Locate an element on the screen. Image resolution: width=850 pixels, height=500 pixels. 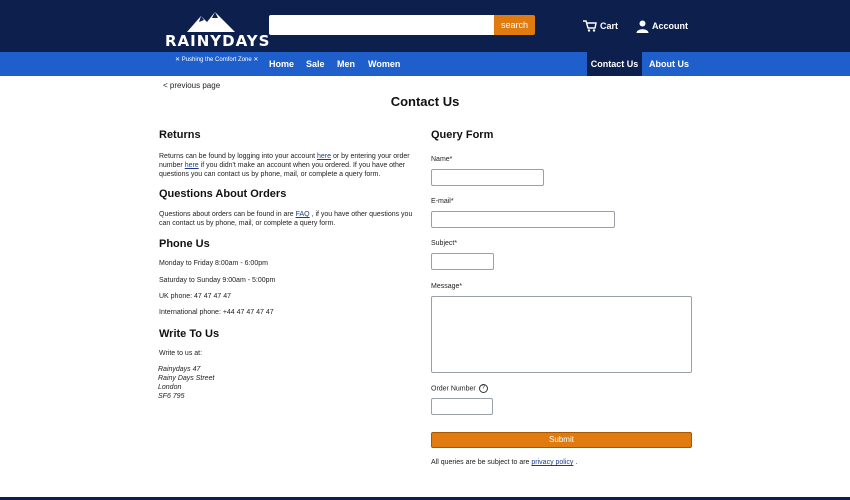
nav-home: Home is located at coordinates (281, 64).